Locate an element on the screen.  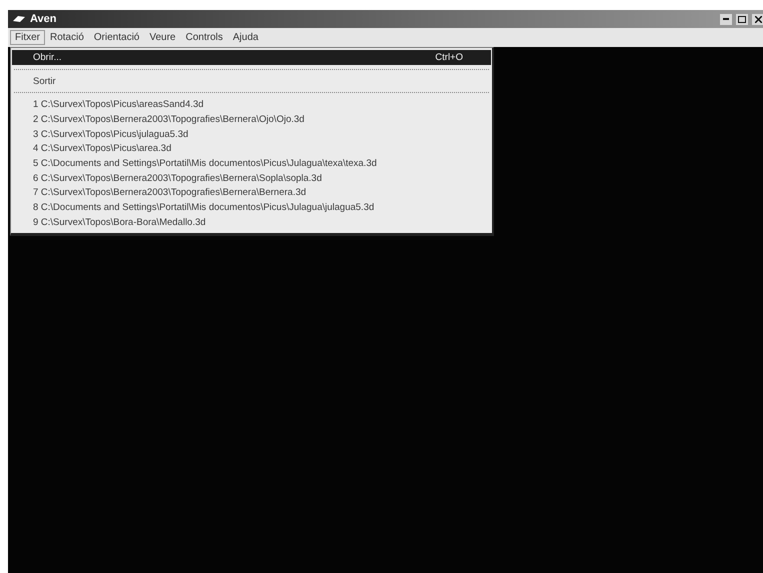
menu-entry: 9 C:\Survex\Topos\Bora-Bora\Medallo.3d is located at coordinates (251, 222).